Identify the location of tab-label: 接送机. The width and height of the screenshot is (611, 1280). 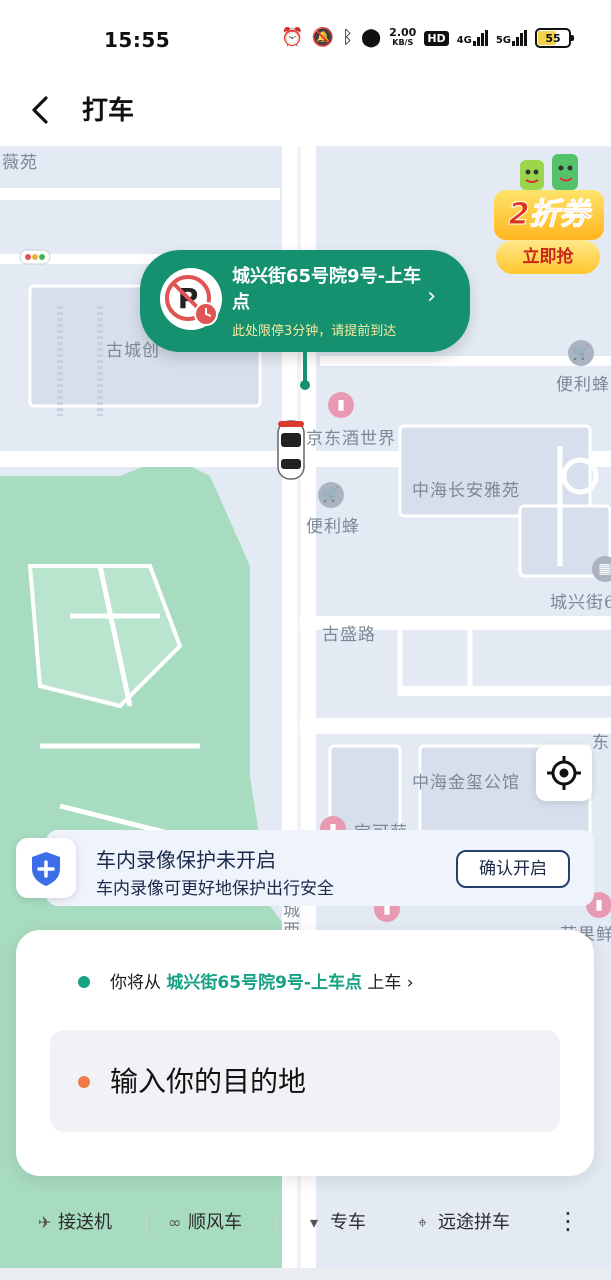
(85, 1222).